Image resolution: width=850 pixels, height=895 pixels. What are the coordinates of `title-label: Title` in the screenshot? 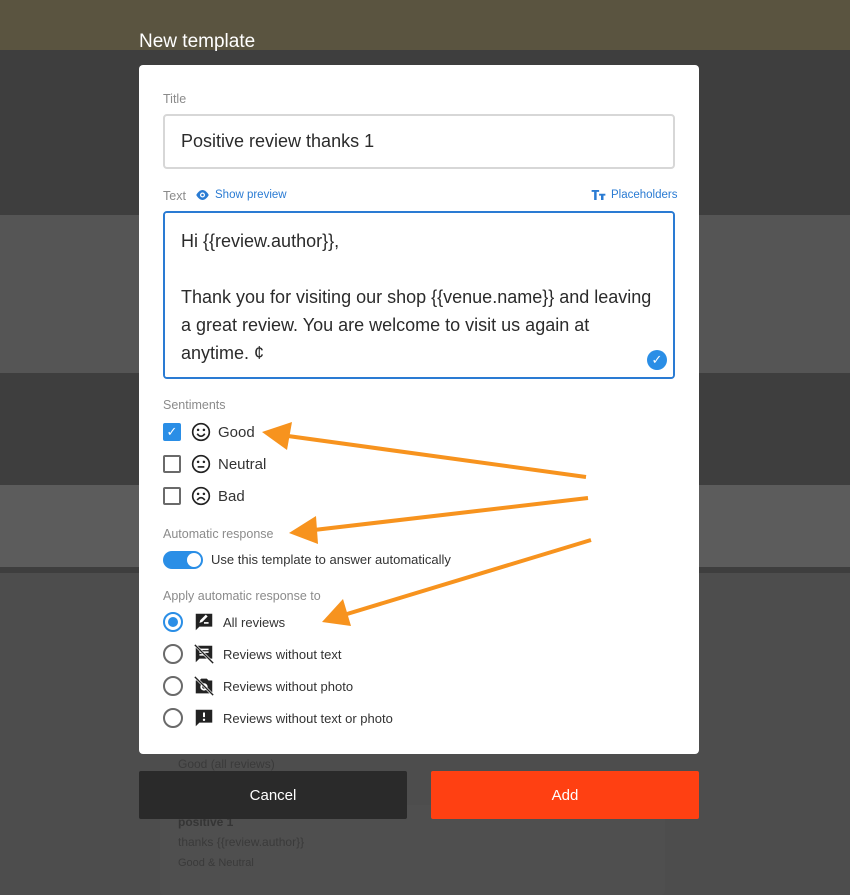 It's located at (175, 99).